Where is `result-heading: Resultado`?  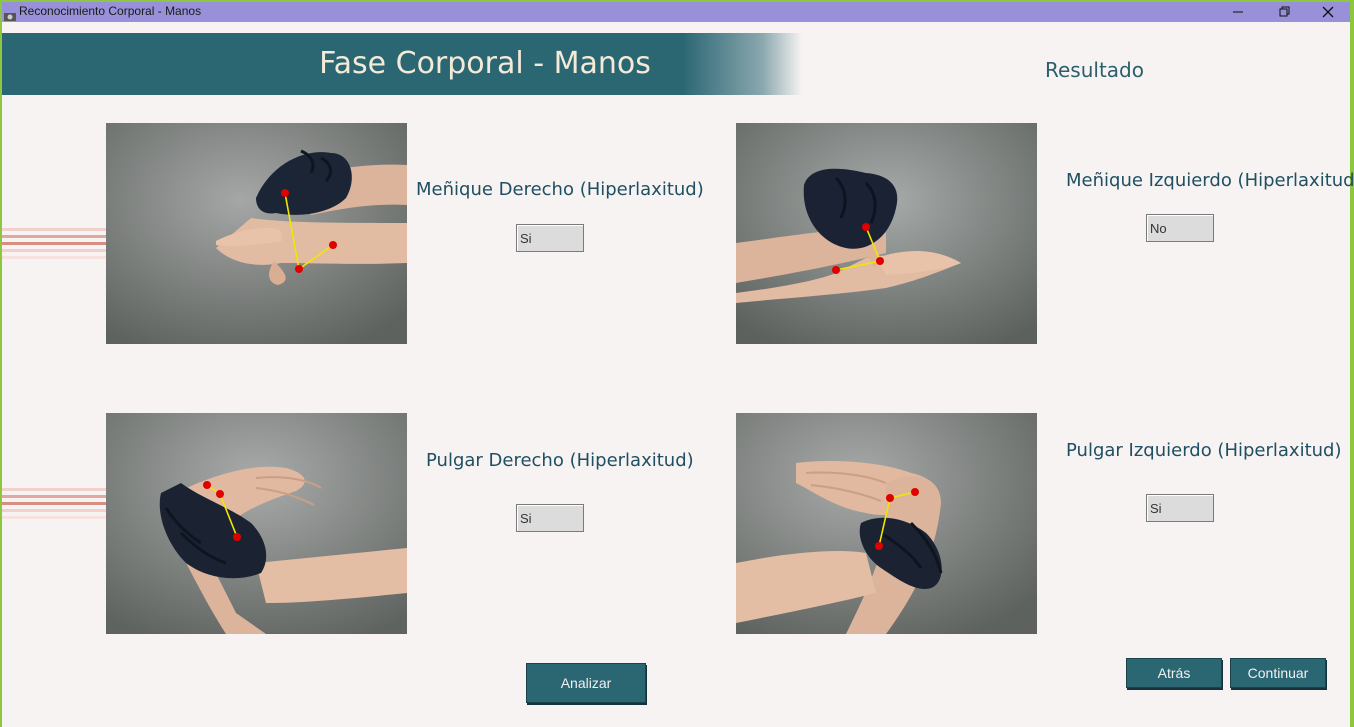 result-heading: Resultado is located at coordinates (1094, 70).